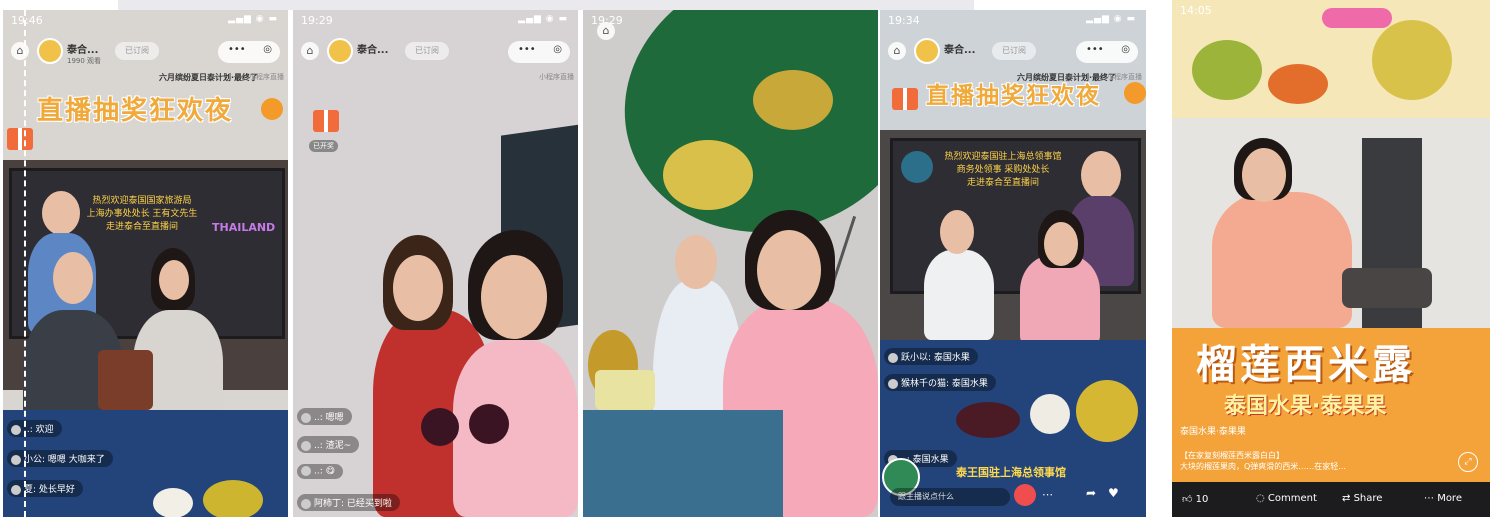  I want to click on product-rack, so click(125, 380).